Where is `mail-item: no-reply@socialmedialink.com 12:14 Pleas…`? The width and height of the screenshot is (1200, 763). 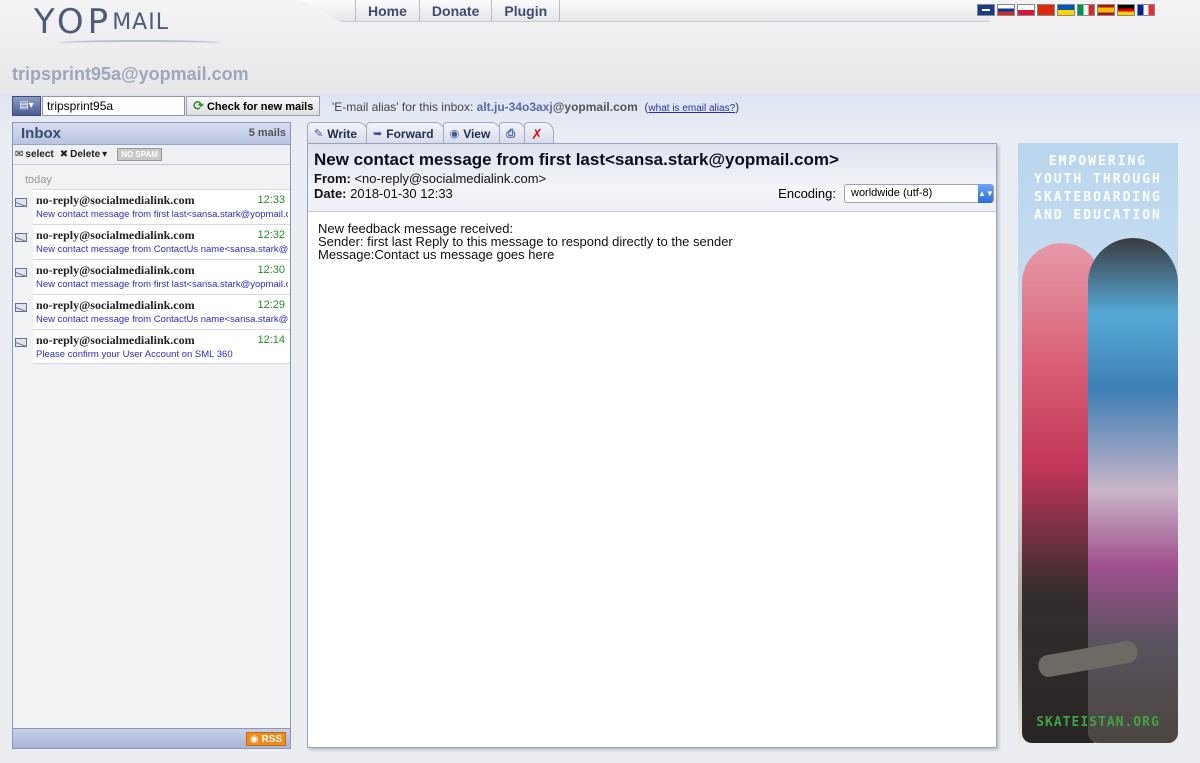
mail-item: no-reply@socialmedialink.com 12:14 Pleas… is located at coordinates (152, 346).